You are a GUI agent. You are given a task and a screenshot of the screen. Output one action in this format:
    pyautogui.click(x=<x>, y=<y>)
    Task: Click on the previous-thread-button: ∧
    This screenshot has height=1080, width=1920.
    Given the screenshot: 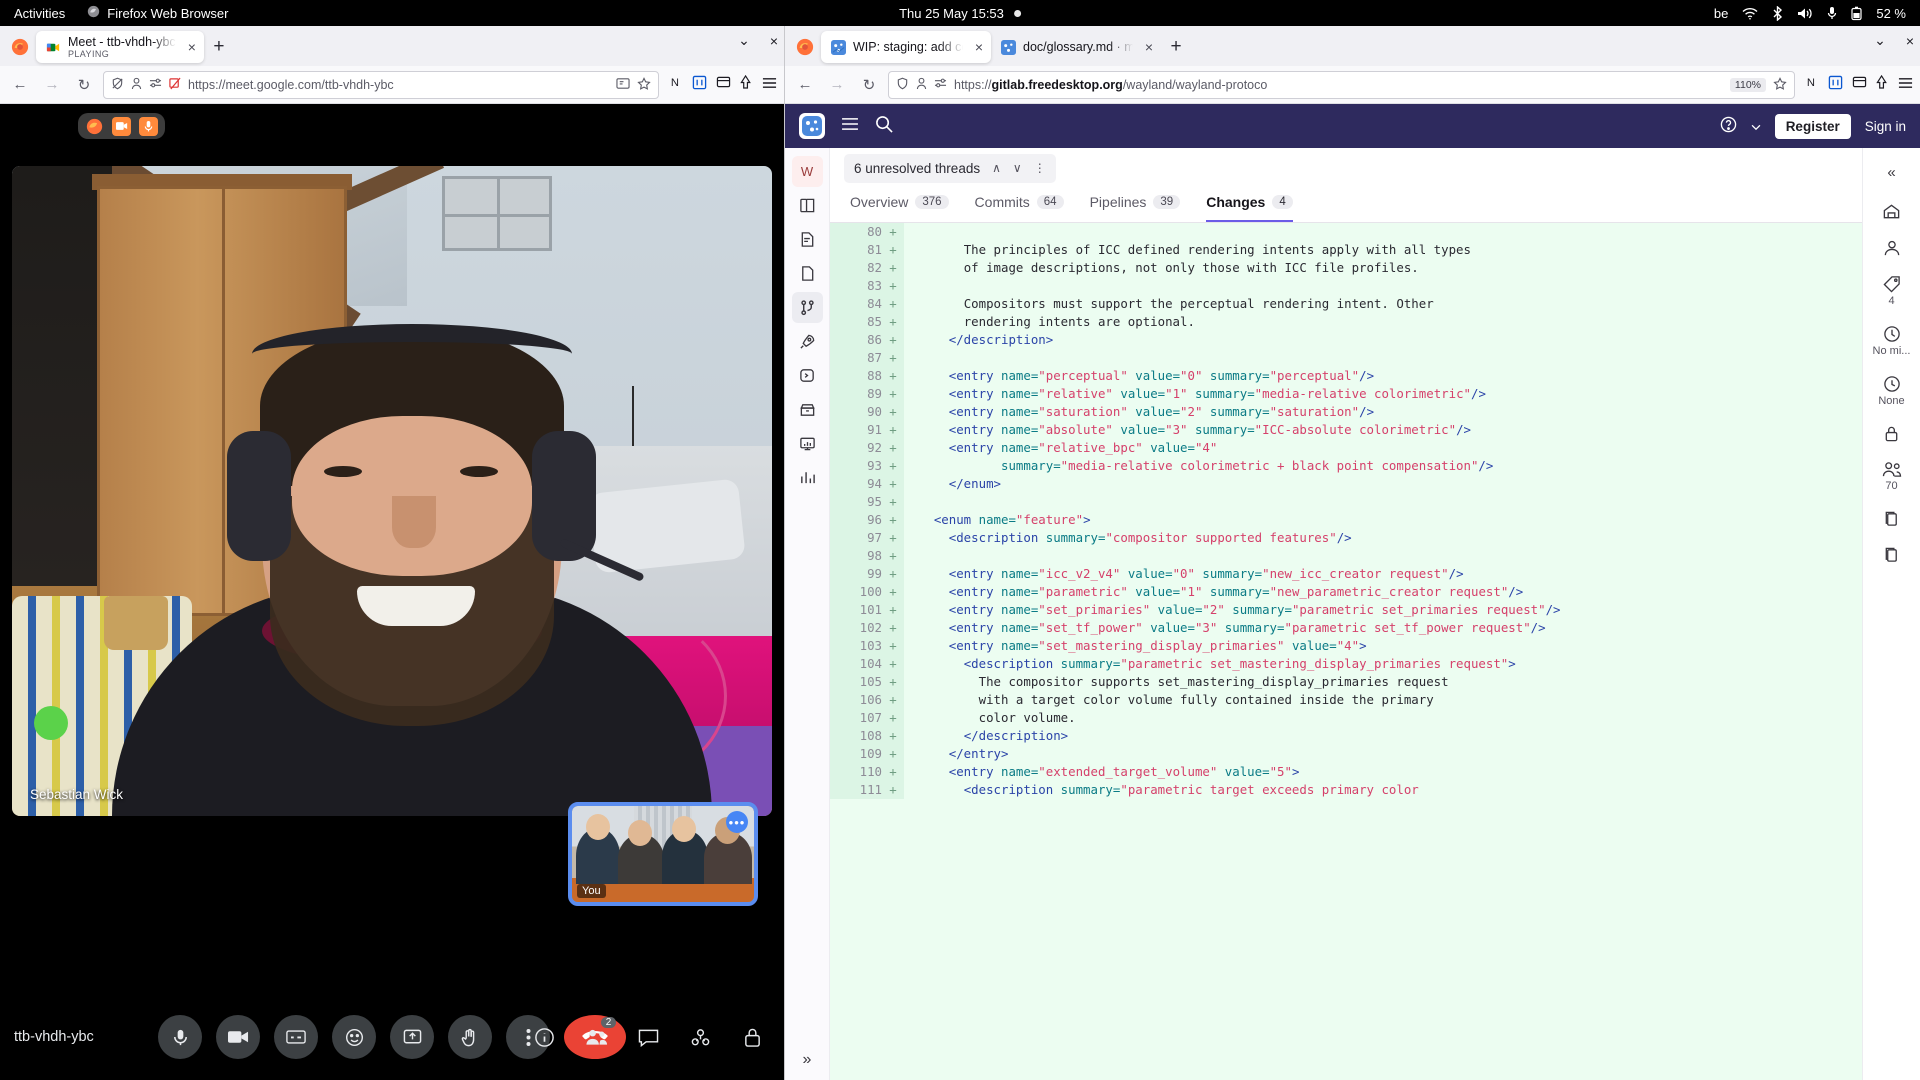 What is the action you would take?
    pyautogui.click(x=996, y=168)
    